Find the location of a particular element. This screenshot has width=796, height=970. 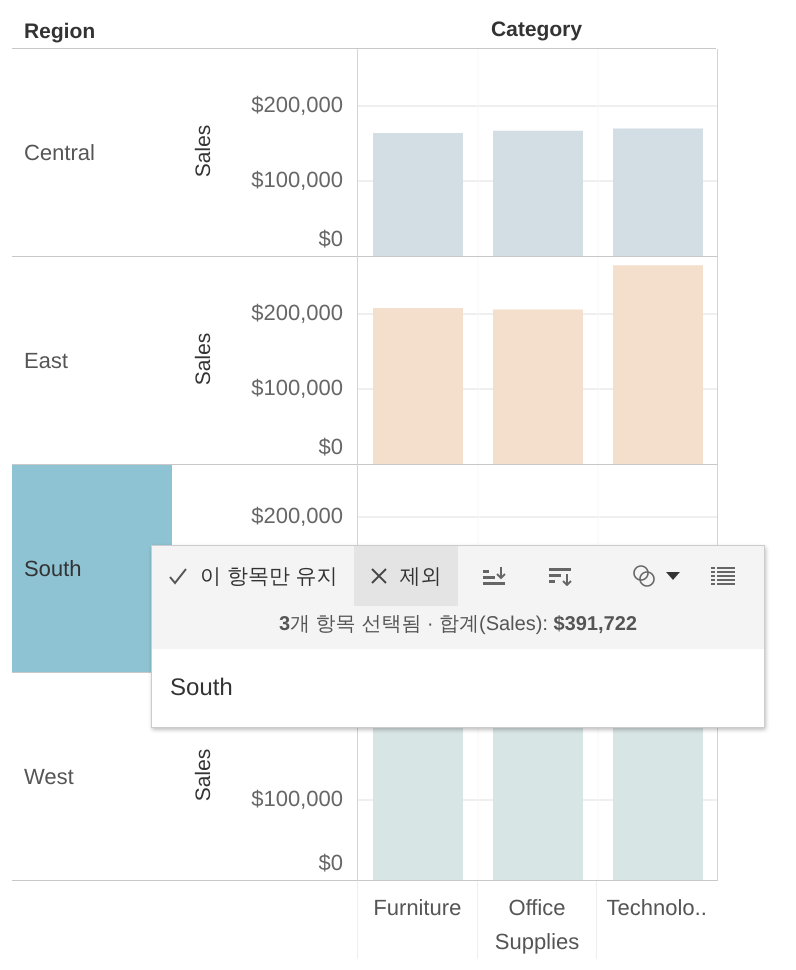

category-label: Office Supplies is located at coordinates (537, 925).